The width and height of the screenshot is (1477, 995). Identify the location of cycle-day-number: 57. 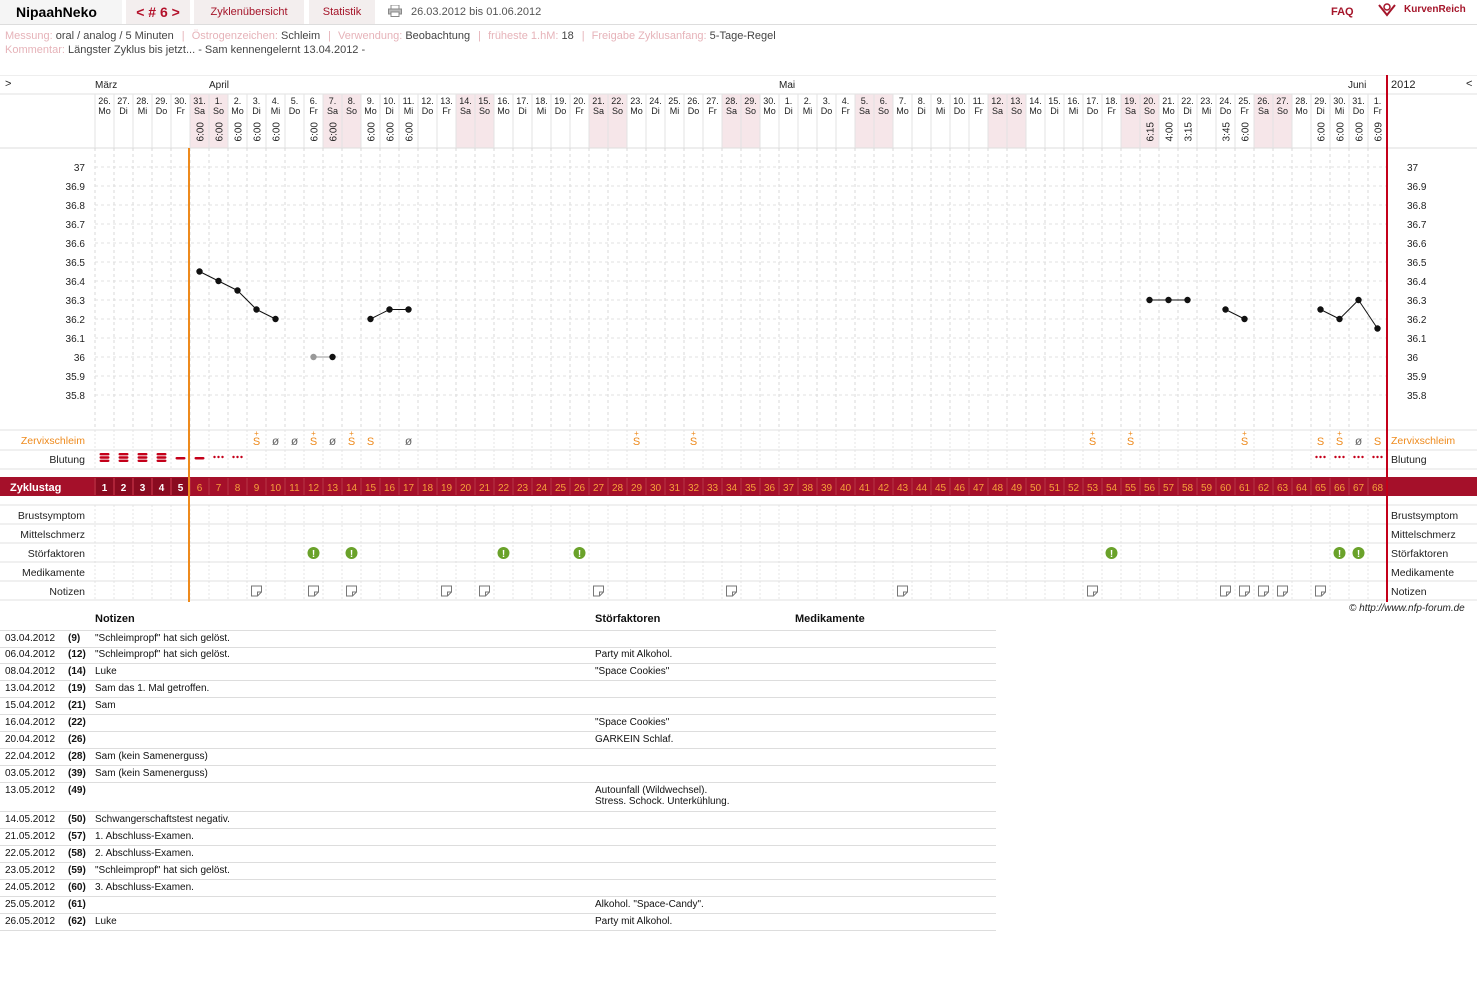
(1169, 488).